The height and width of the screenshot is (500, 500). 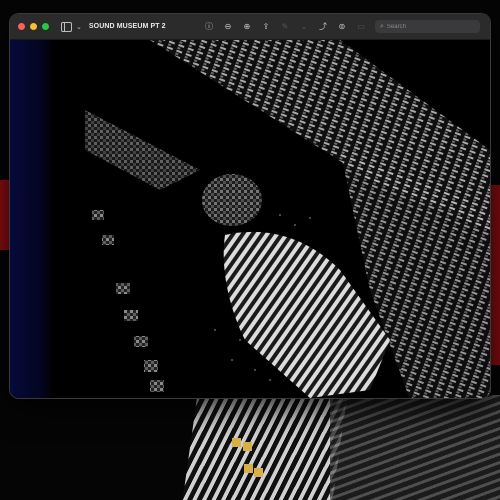 What do you see at coordinates (127, 26) in the screenshot?
I see `document-title: SOUND MUSEUM PT 2` at bounding box center [127, 26].